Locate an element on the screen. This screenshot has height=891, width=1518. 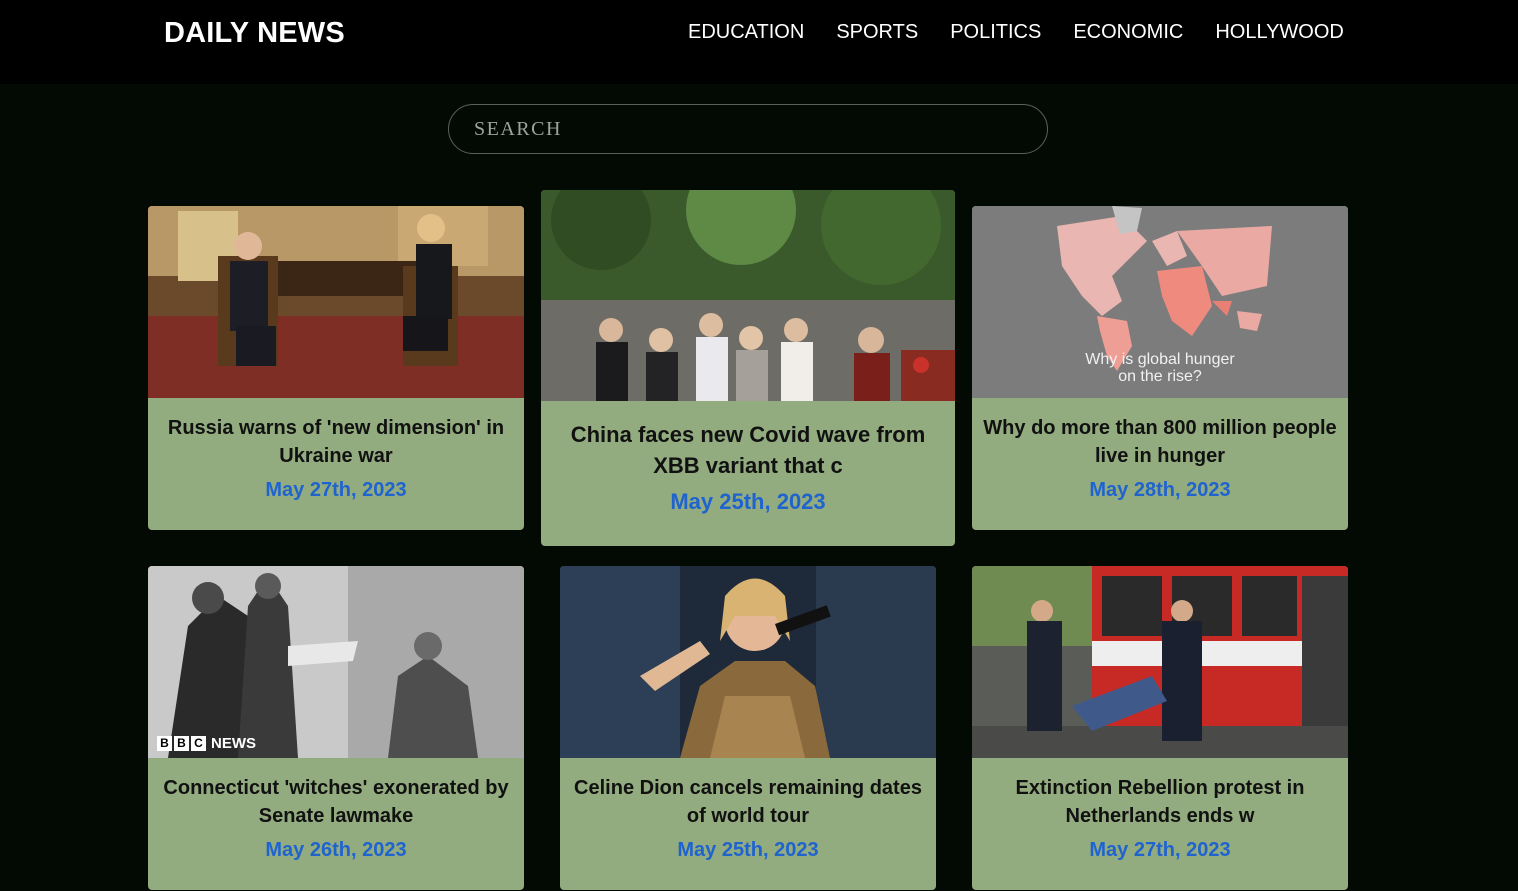
nav-sports: SPORTS is located at coordinates (877, 32).